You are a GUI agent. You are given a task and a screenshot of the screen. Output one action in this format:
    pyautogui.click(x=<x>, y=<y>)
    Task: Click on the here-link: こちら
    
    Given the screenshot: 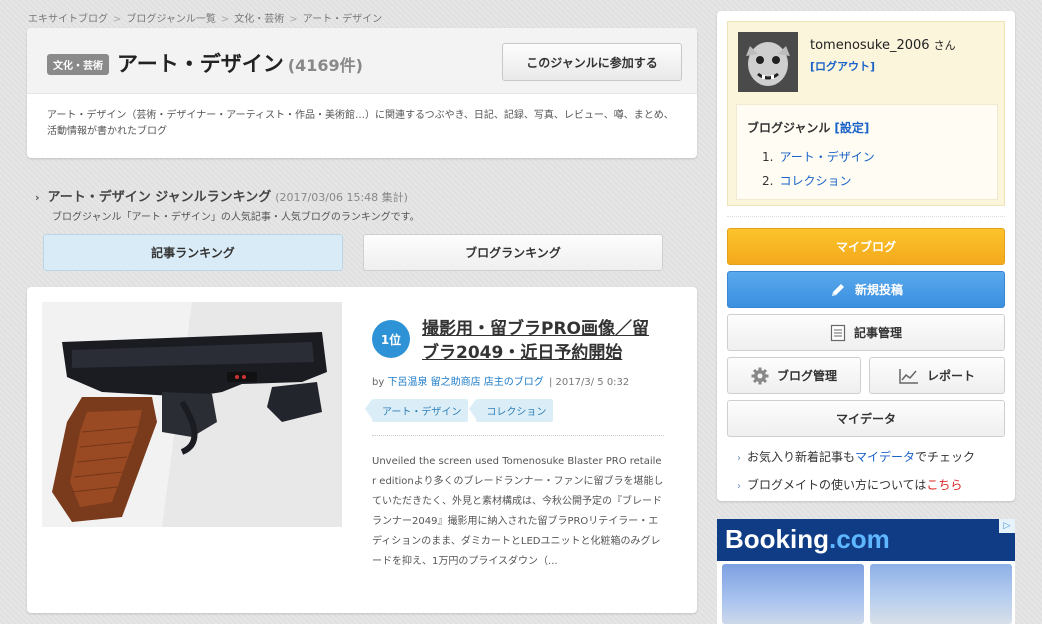 What is the action you would take?
    pyautogui.click(x=944, y=485)
    